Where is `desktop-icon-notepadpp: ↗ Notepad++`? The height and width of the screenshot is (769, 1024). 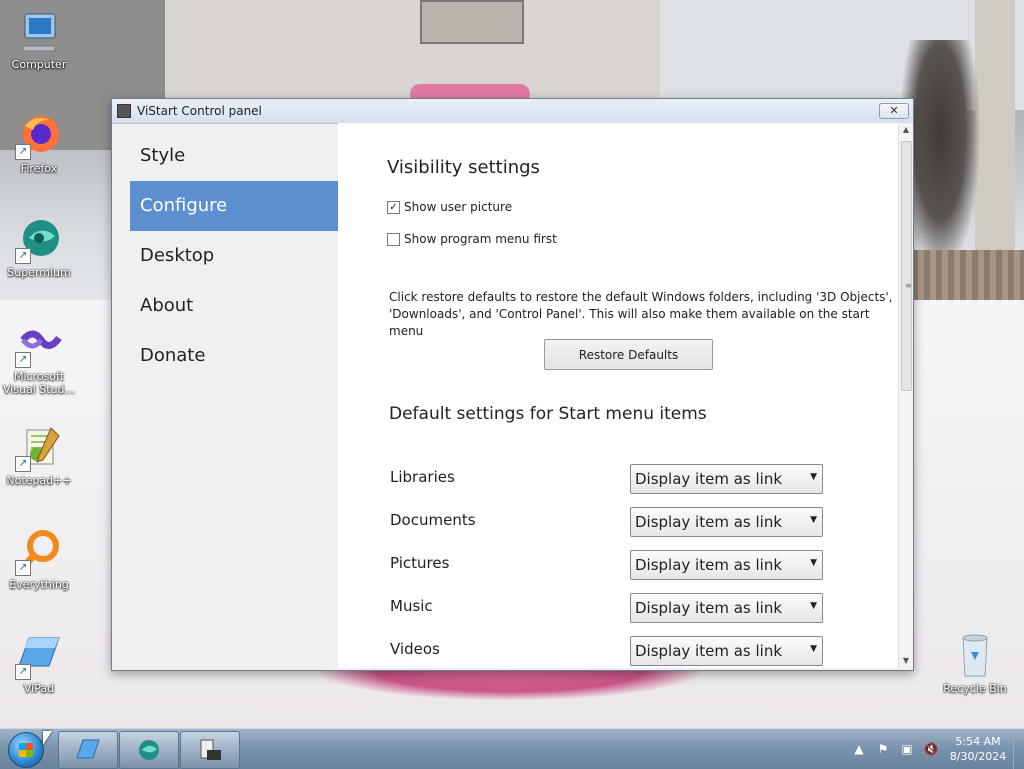
desktop-icon-notepadpp: ↗ Notepad++ is located at coordinates (39, 455).